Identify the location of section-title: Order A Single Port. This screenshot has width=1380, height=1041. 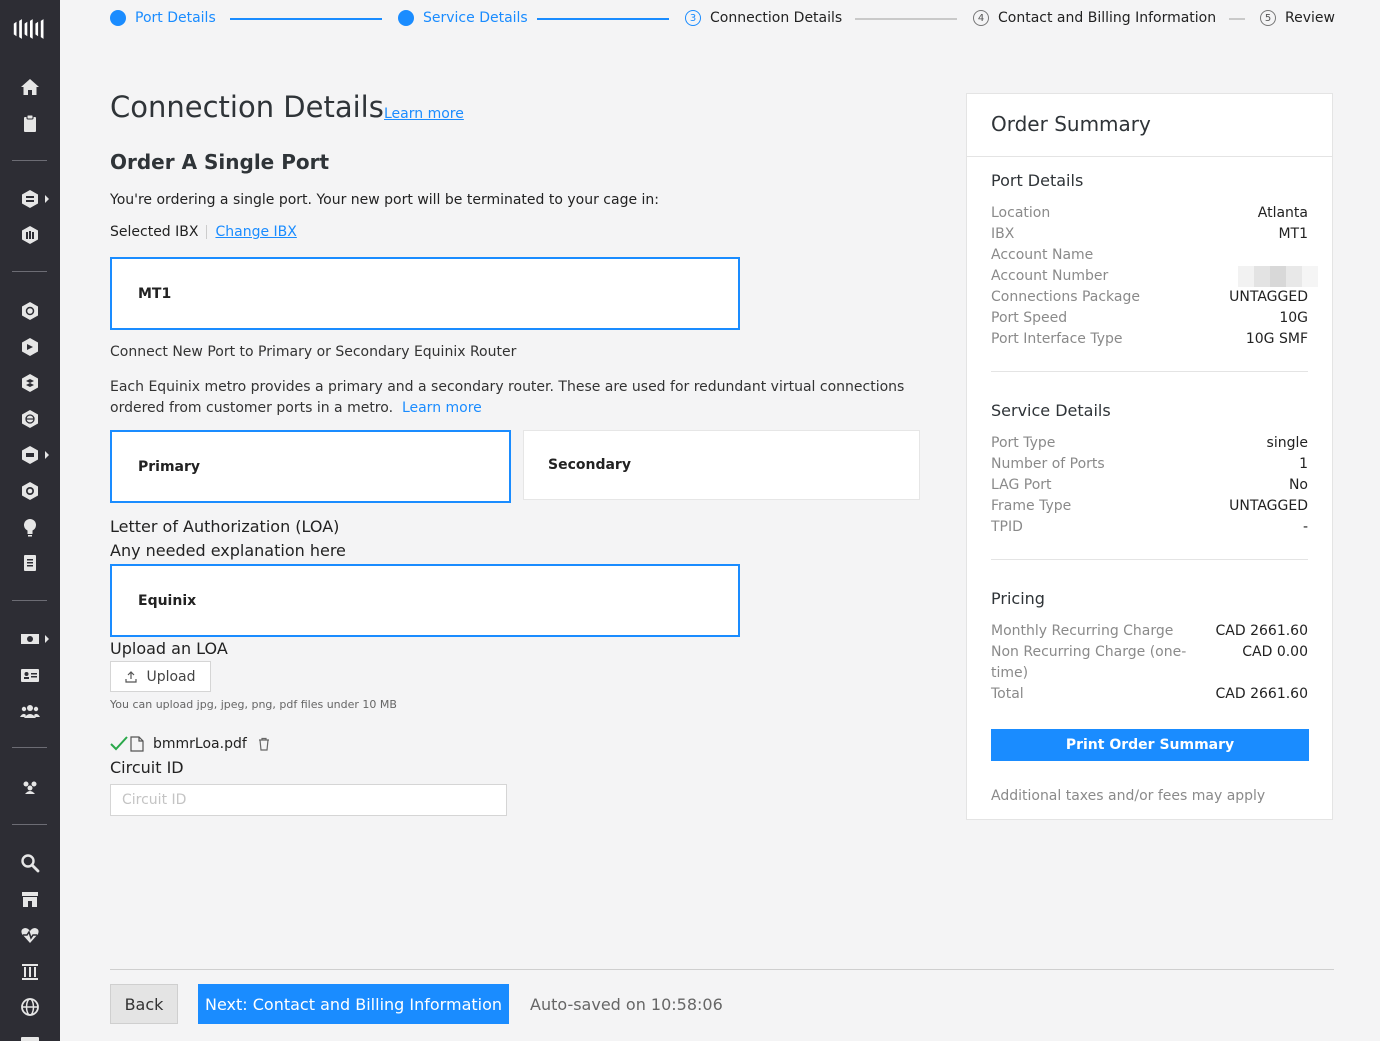
(220, 162).